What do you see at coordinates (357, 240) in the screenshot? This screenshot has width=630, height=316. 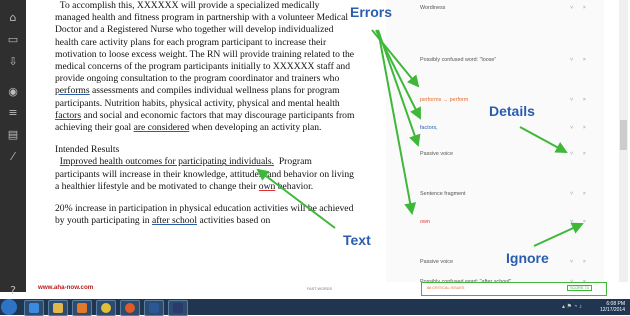 I see `annotation-text: Text` at bounding box center [357, 240].